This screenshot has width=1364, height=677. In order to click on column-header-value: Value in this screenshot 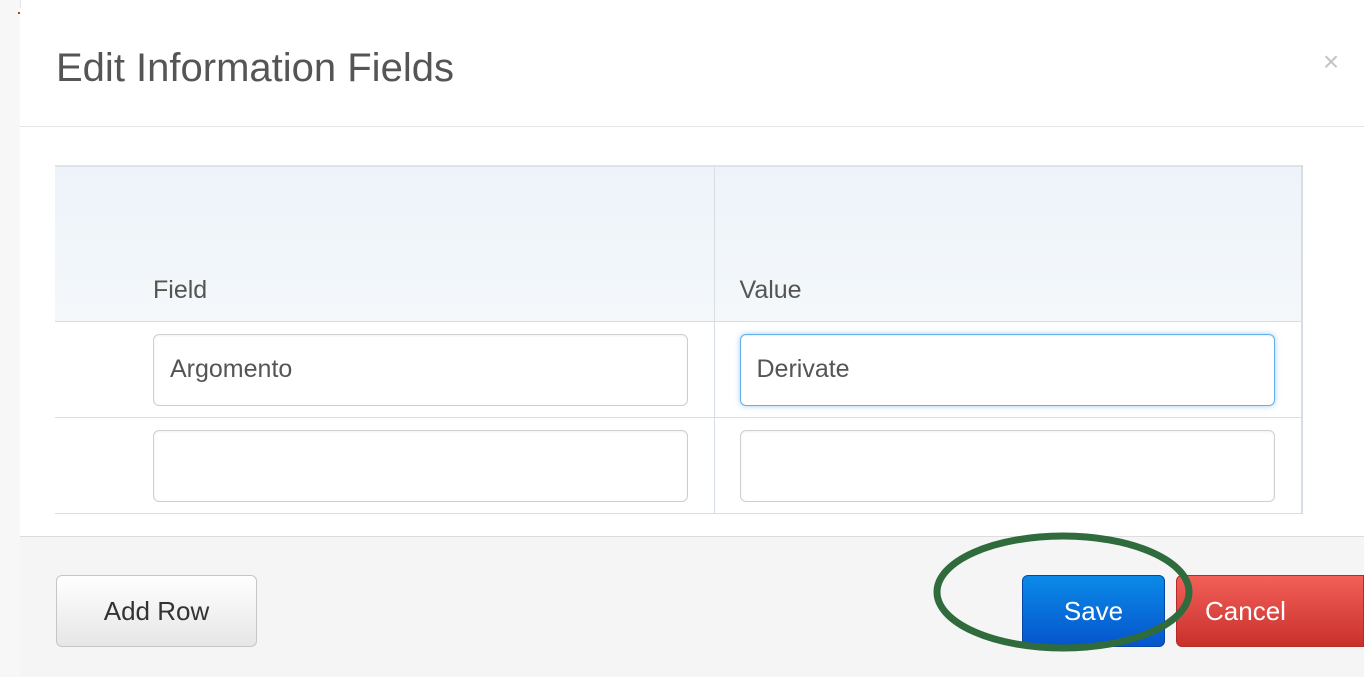, I will do `click(1008, 243)`.